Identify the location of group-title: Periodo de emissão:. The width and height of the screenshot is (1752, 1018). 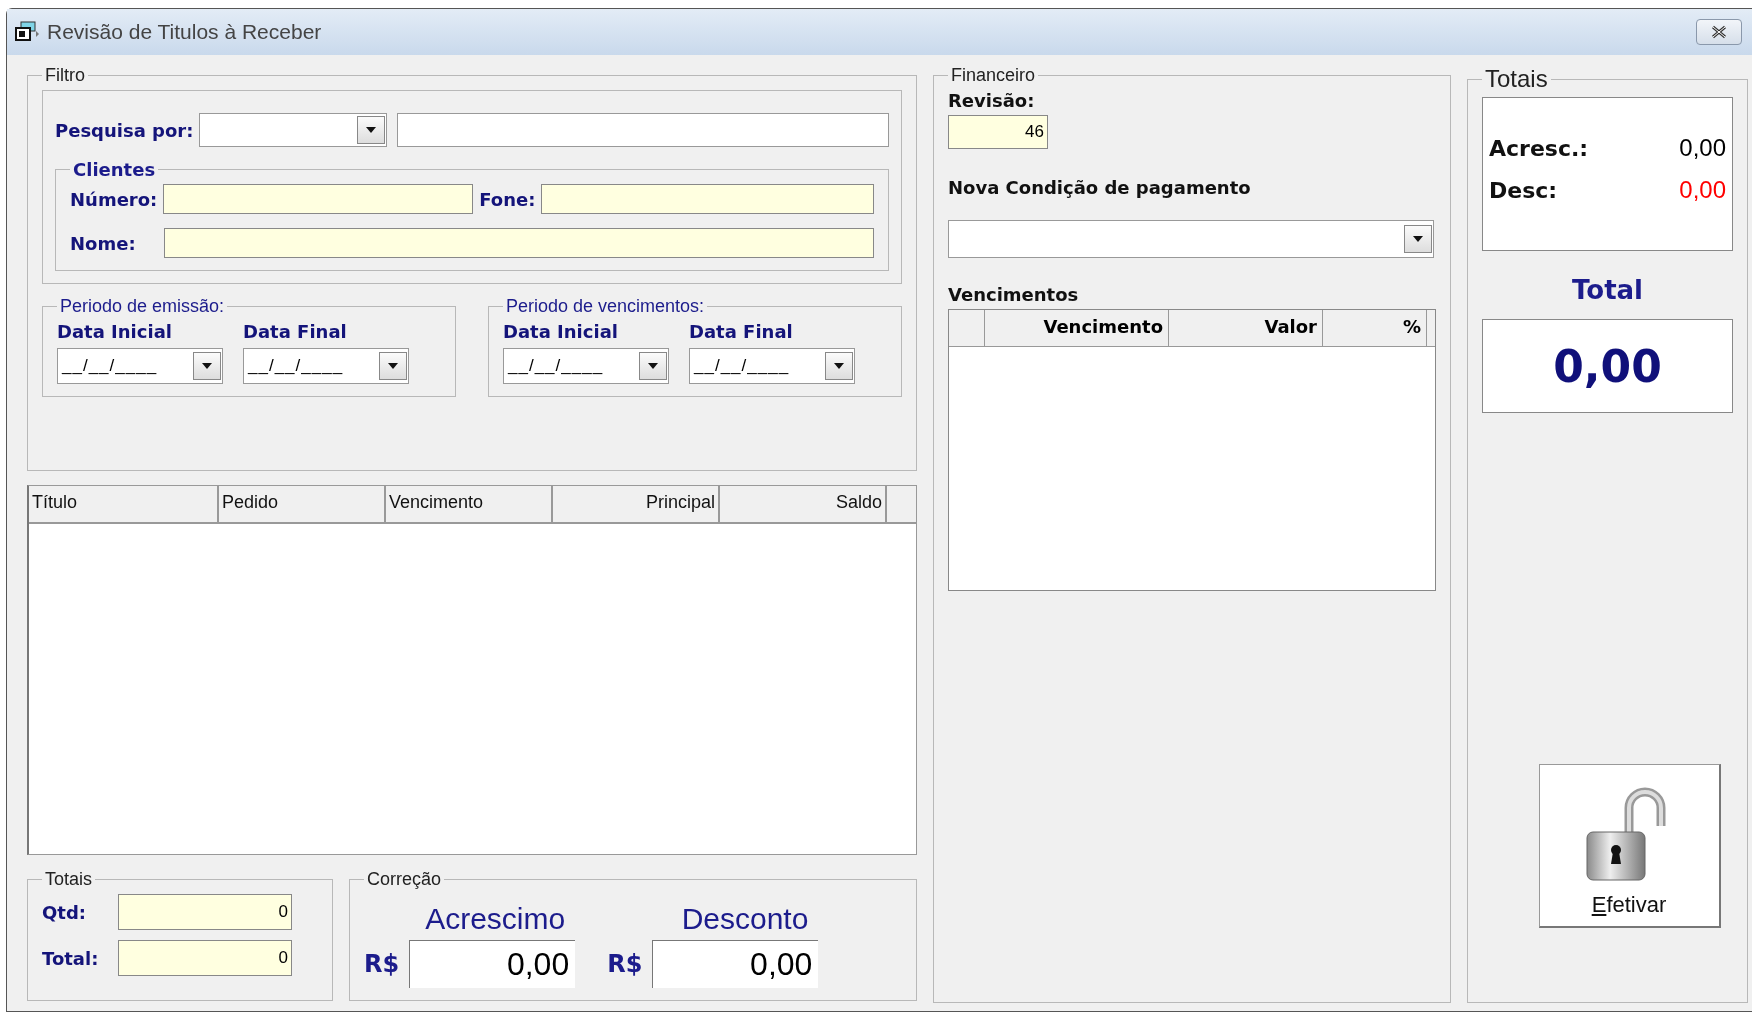
(142, 306).